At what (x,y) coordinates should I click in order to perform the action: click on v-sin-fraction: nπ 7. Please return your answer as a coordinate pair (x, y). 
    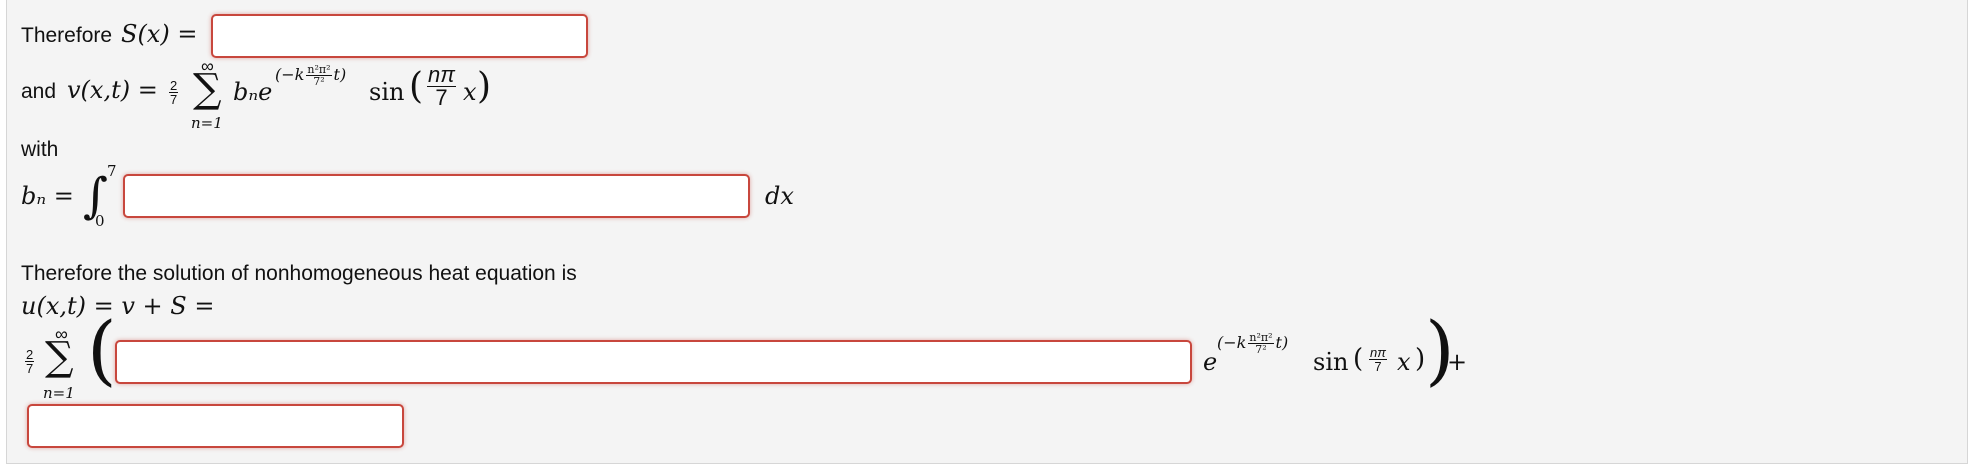
    Looking at the image, I should click on (441, 86).